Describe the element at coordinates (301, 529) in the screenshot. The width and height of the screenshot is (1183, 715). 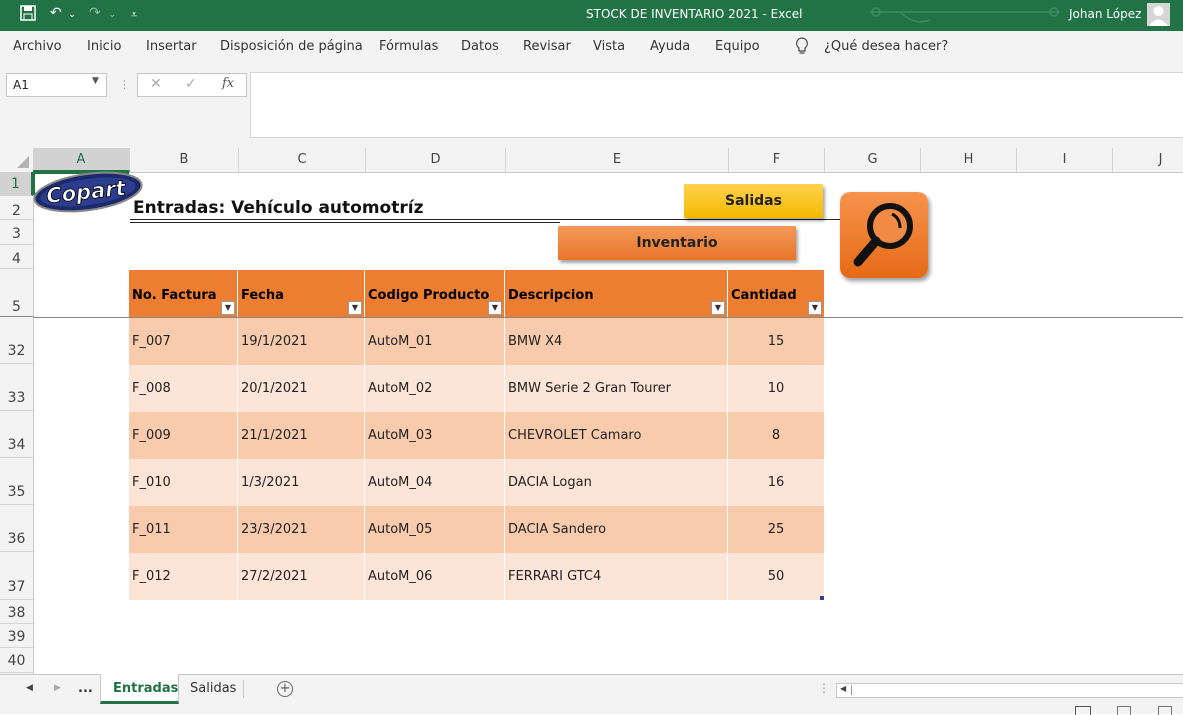
I see `cell-fecha: 23/3/2021` at that location.